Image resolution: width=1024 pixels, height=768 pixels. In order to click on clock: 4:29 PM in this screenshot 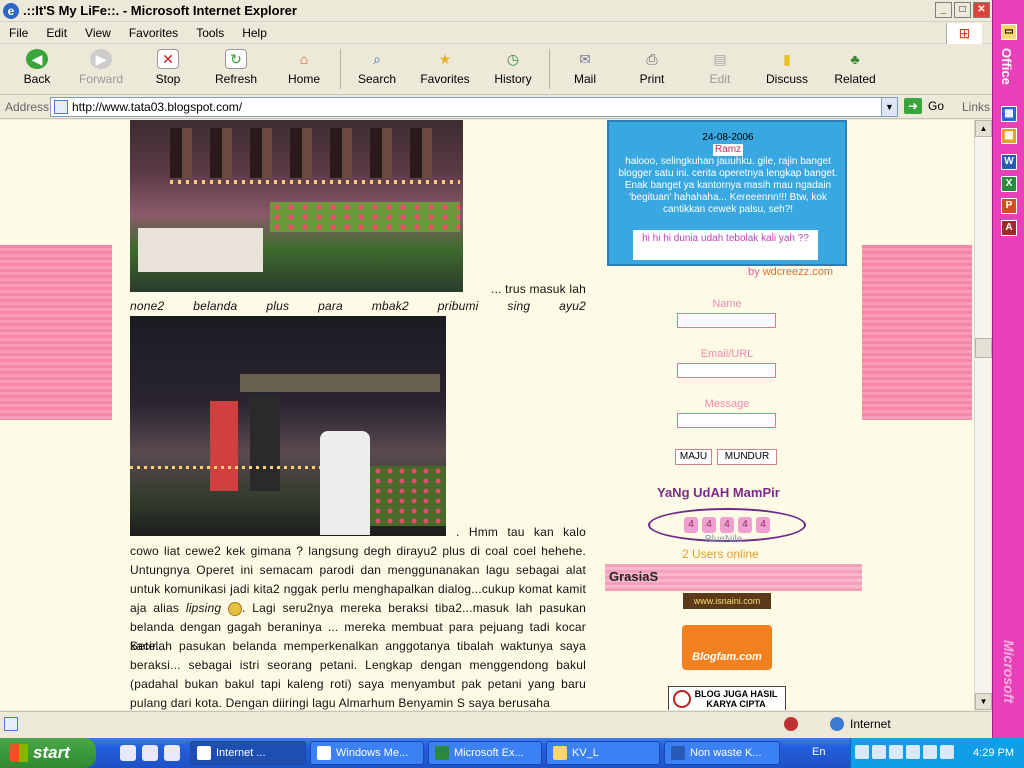, I will do `click(993, 753)`.